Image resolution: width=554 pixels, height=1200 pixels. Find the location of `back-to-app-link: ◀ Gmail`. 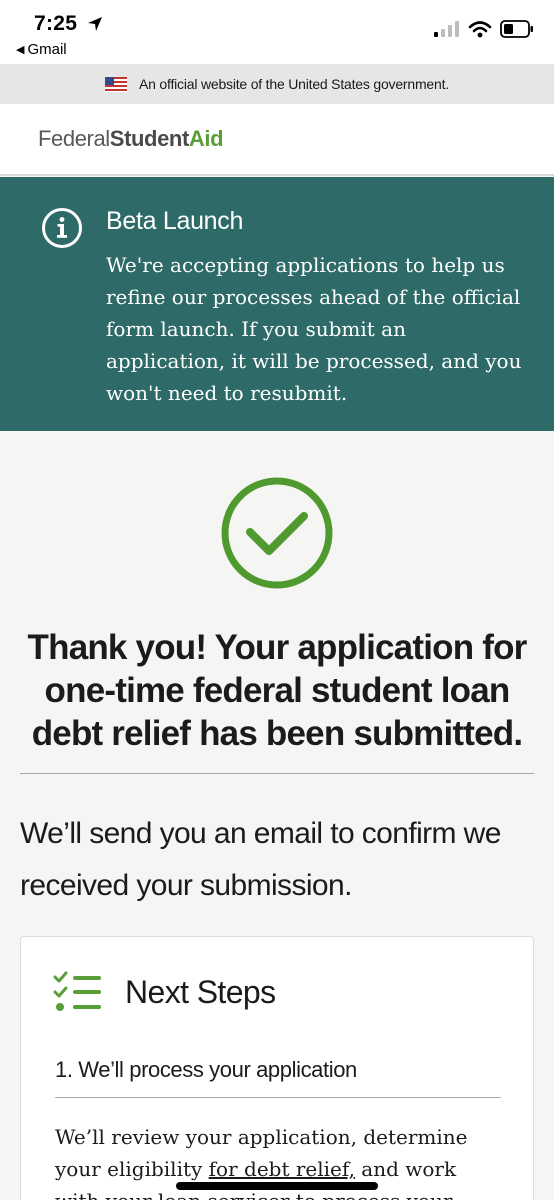

back-to-app-link: ◀ Gmail is located at coordinates (41, 49).